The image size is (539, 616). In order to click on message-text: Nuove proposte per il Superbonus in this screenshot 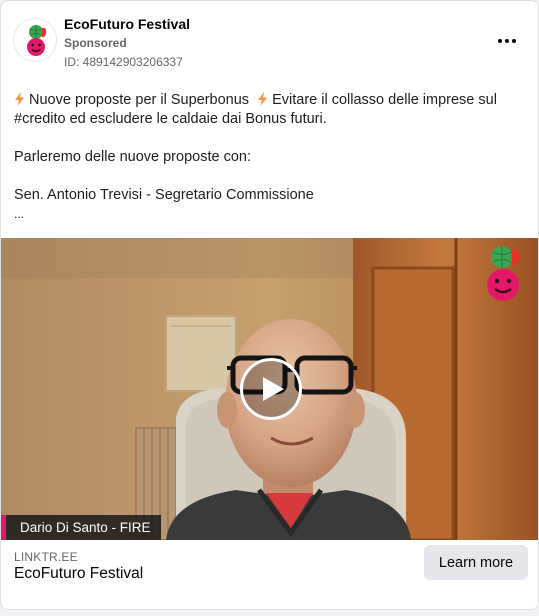, I will do `click(139, 100)`.